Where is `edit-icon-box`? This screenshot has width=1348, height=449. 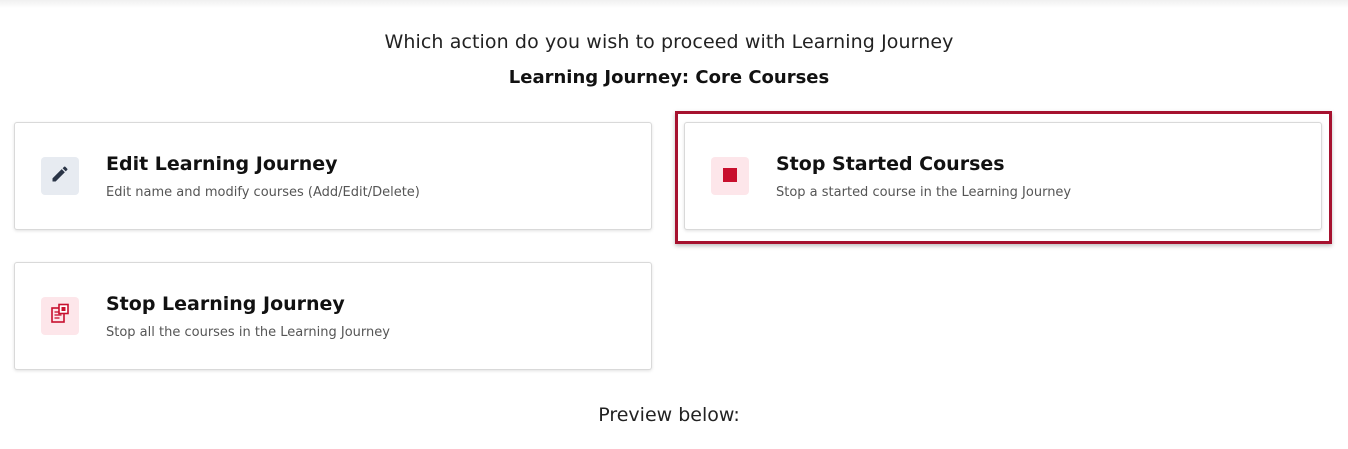
edit-icon-box is located at coordinates (60, 176).